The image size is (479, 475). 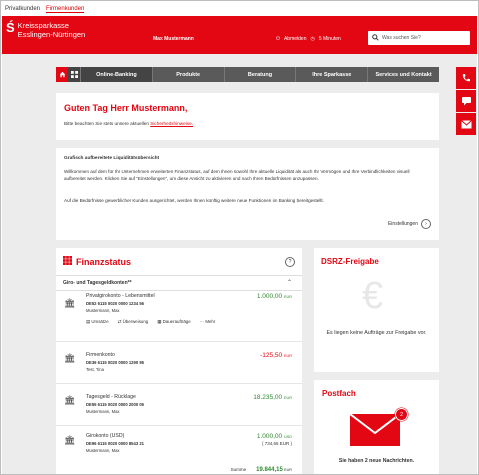 I want to click on section-header: Giro- und Tagesgeldkonten** ⌃, so click(x=179, y=283).